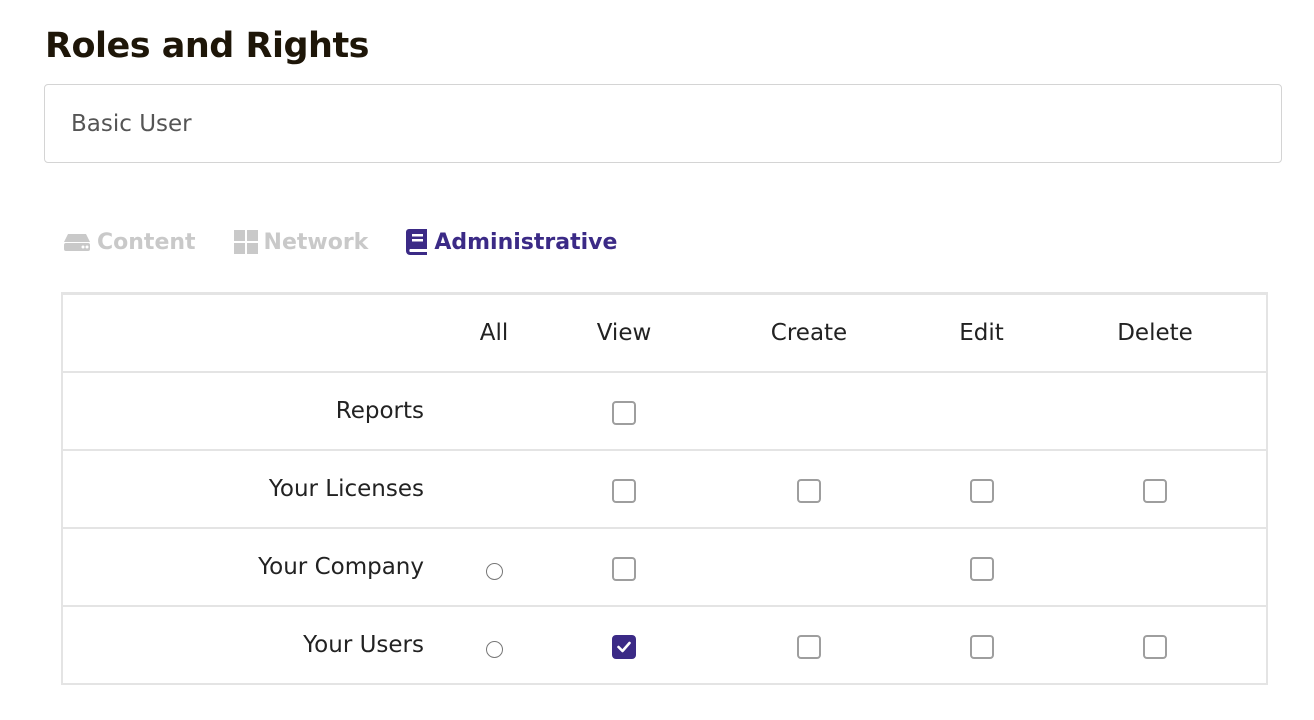  I want to click on tab-content: Content, so click(129, 242).